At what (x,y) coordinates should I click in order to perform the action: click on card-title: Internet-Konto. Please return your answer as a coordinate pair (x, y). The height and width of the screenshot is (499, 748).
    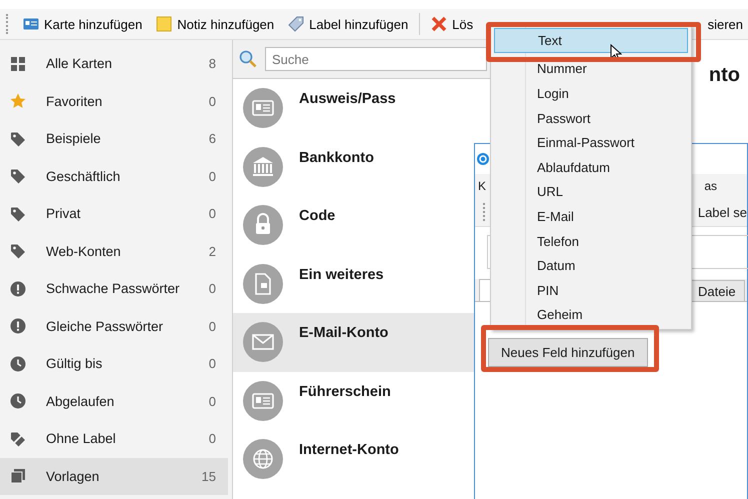
    Looking at the image, I should click on (349, 450).